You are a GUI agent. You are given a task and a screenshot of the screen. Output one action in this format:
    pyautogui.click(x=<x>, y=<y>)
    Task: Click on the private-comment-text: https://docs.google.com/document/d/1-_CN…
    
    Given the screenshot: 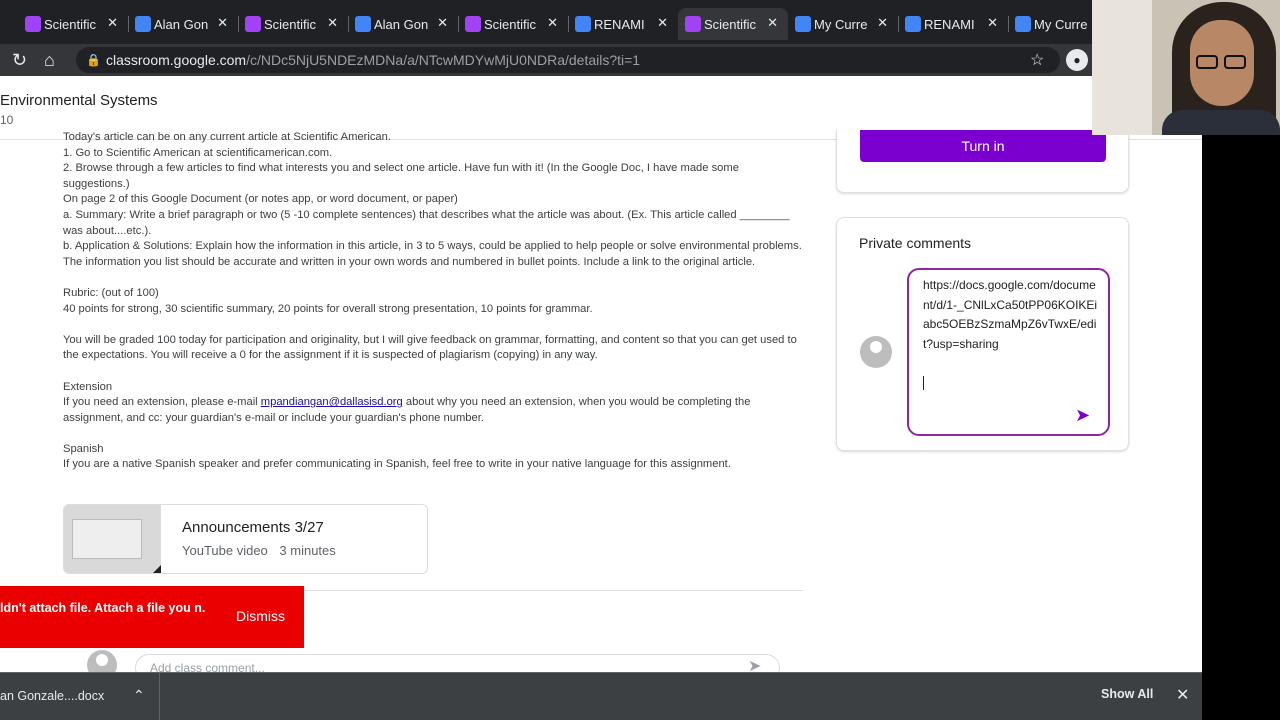 What is the action you would take?
    pyautogui.click(x=1010, y=314)
    